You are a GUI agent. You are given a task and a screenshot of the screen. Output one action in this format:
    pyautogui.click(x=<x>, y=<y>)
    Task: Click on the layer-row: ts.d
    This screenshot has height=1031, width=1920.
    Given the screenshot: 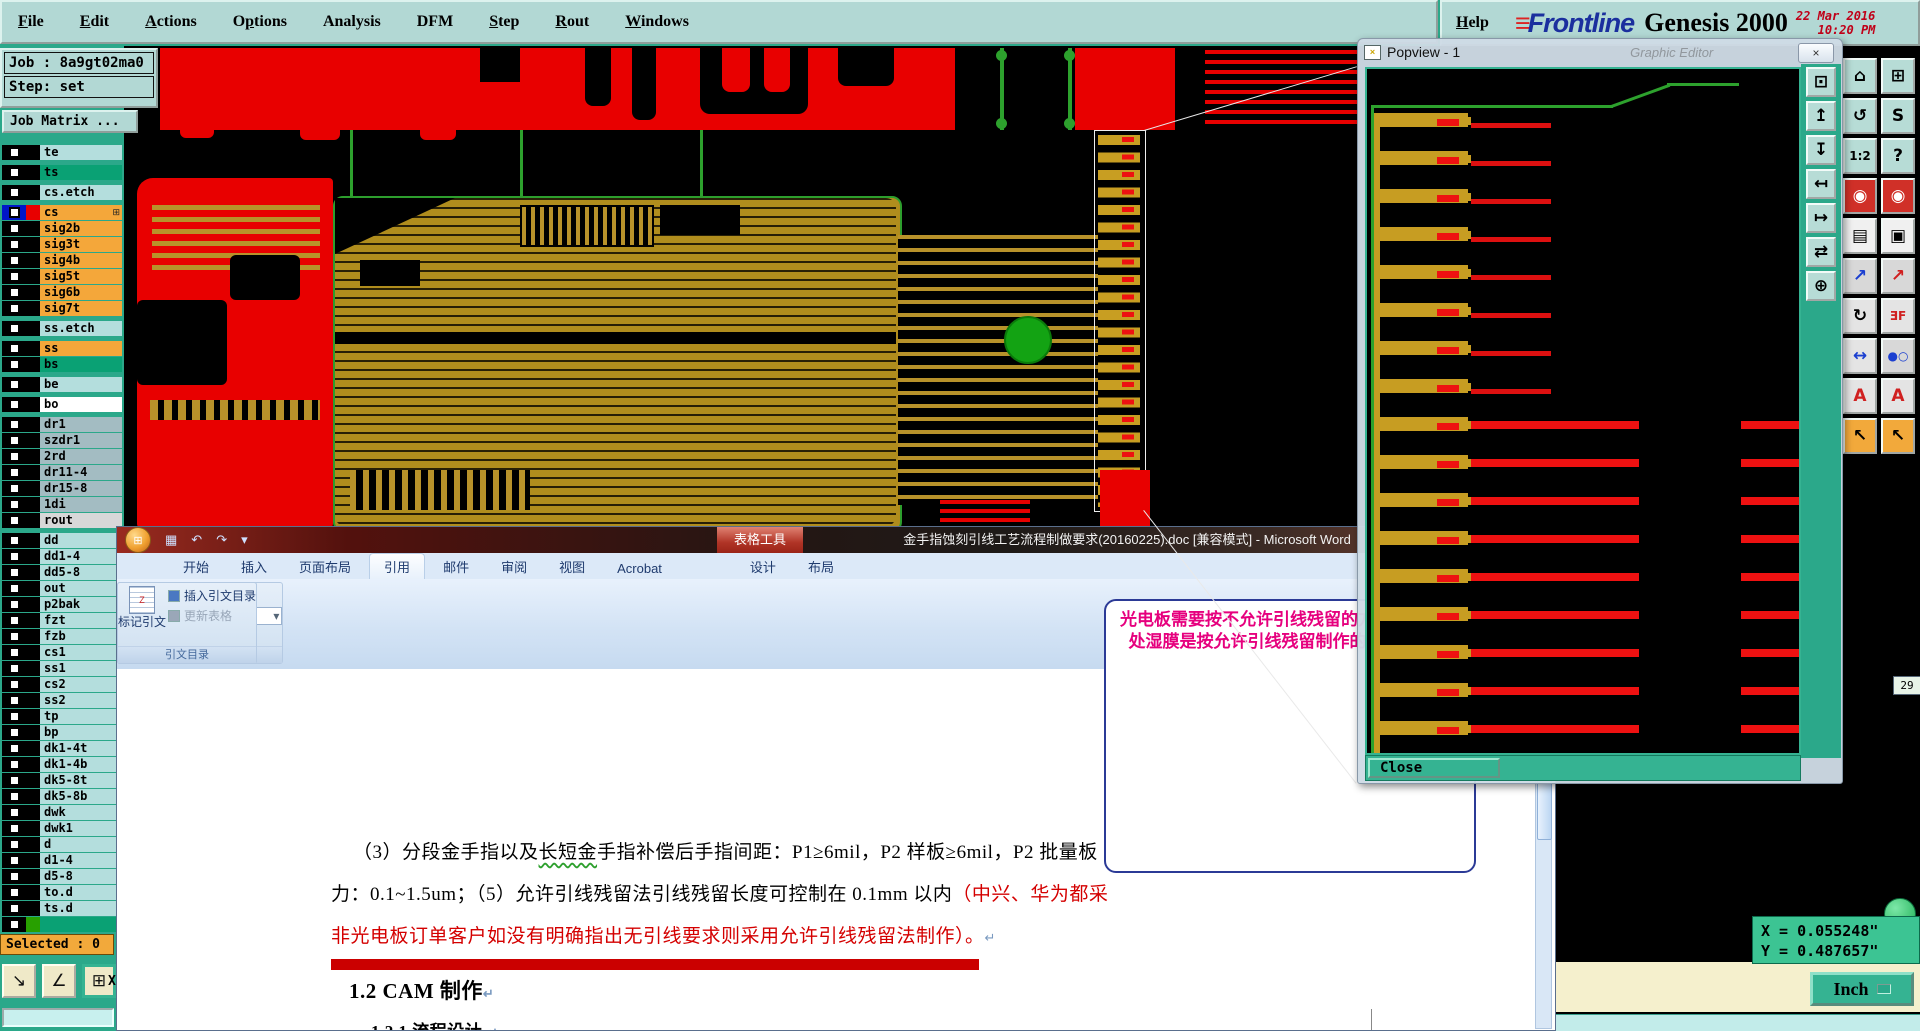 What is the action you would take?
    pyautogui.click(x=62, y=908)
    